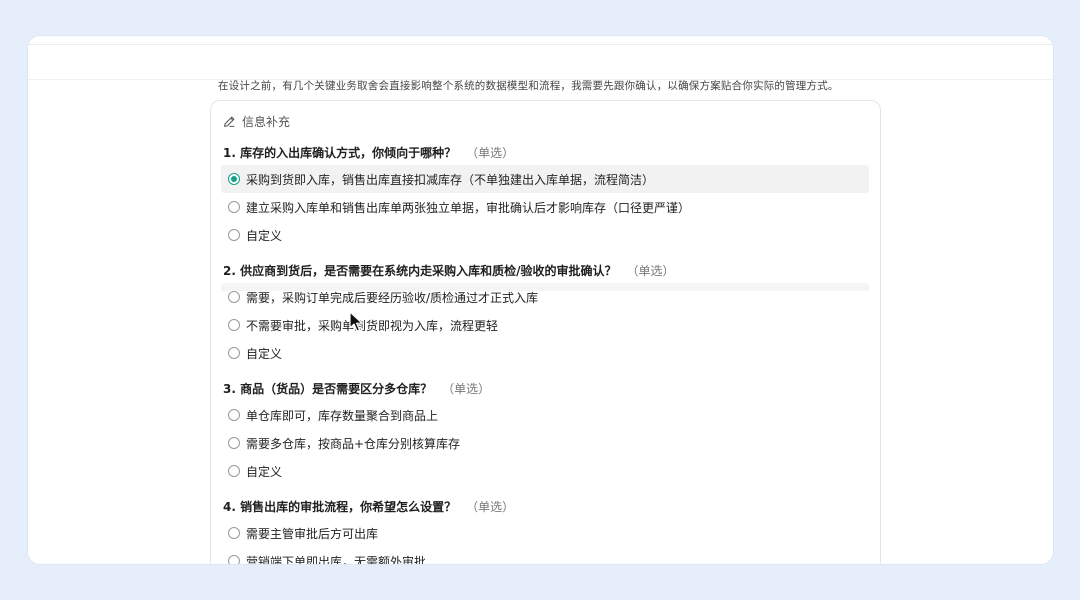 The image size is (1080, 600). Describe the element at coordinates (356, 321) in the screenshot. I see `mouse-cursor-icon` at that location.